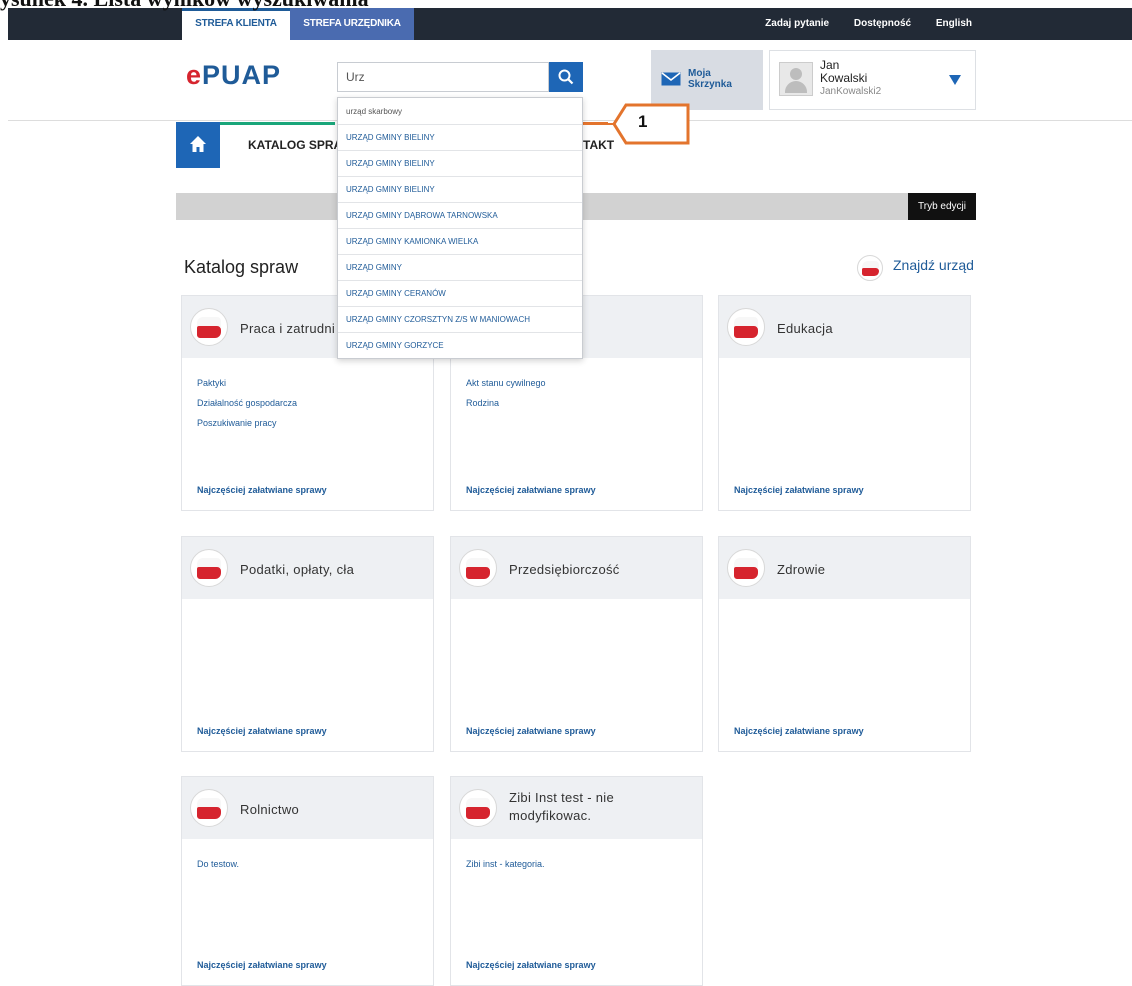 The image size is (1132, 986). I want to click on search-input: Urz, so click(443, 77).